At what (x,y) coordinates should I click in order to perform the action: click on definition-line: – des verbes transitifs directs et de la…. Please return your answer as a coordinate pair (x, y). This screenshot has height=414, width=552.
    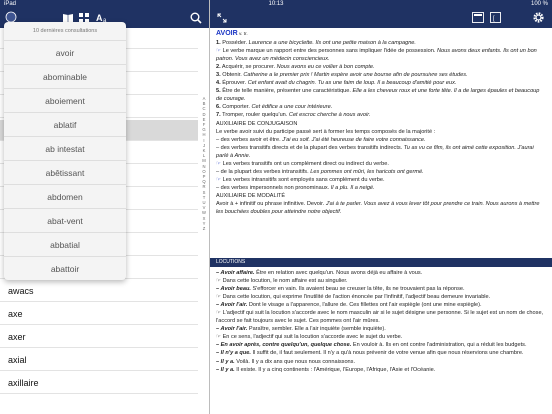
    Looking at the image, I should click on (381, 152).